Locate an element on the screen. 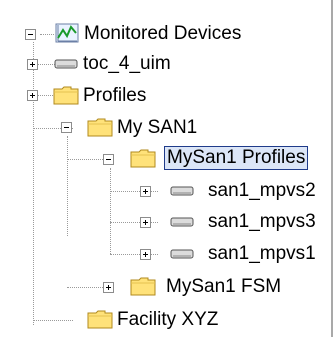 The height and width of the screenshot is (337, 333). tree-node: san1_mpvs1 is located at coordinates (262, 254).